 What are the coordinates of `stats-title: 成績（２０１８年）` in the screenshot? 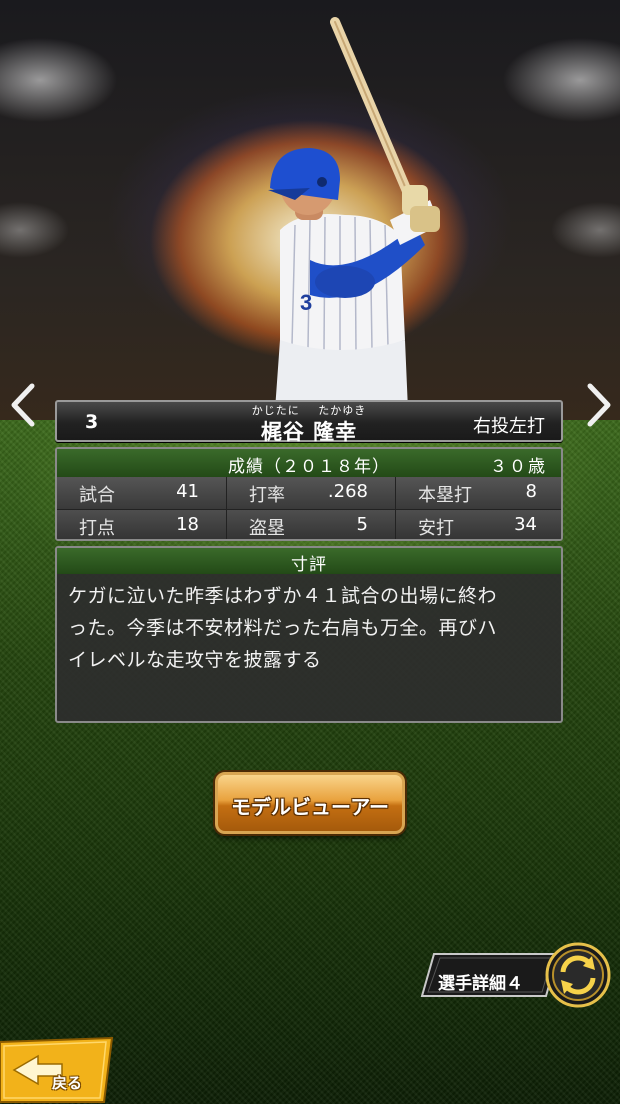 It's located at (309, 467).